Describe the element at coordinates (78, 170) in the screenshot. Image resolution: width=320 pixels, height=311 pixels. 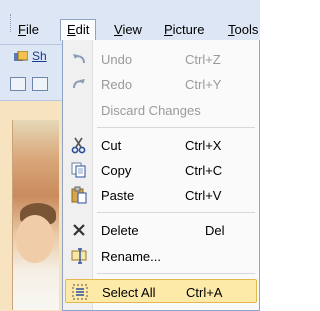
I see `copy-icon` at that location.